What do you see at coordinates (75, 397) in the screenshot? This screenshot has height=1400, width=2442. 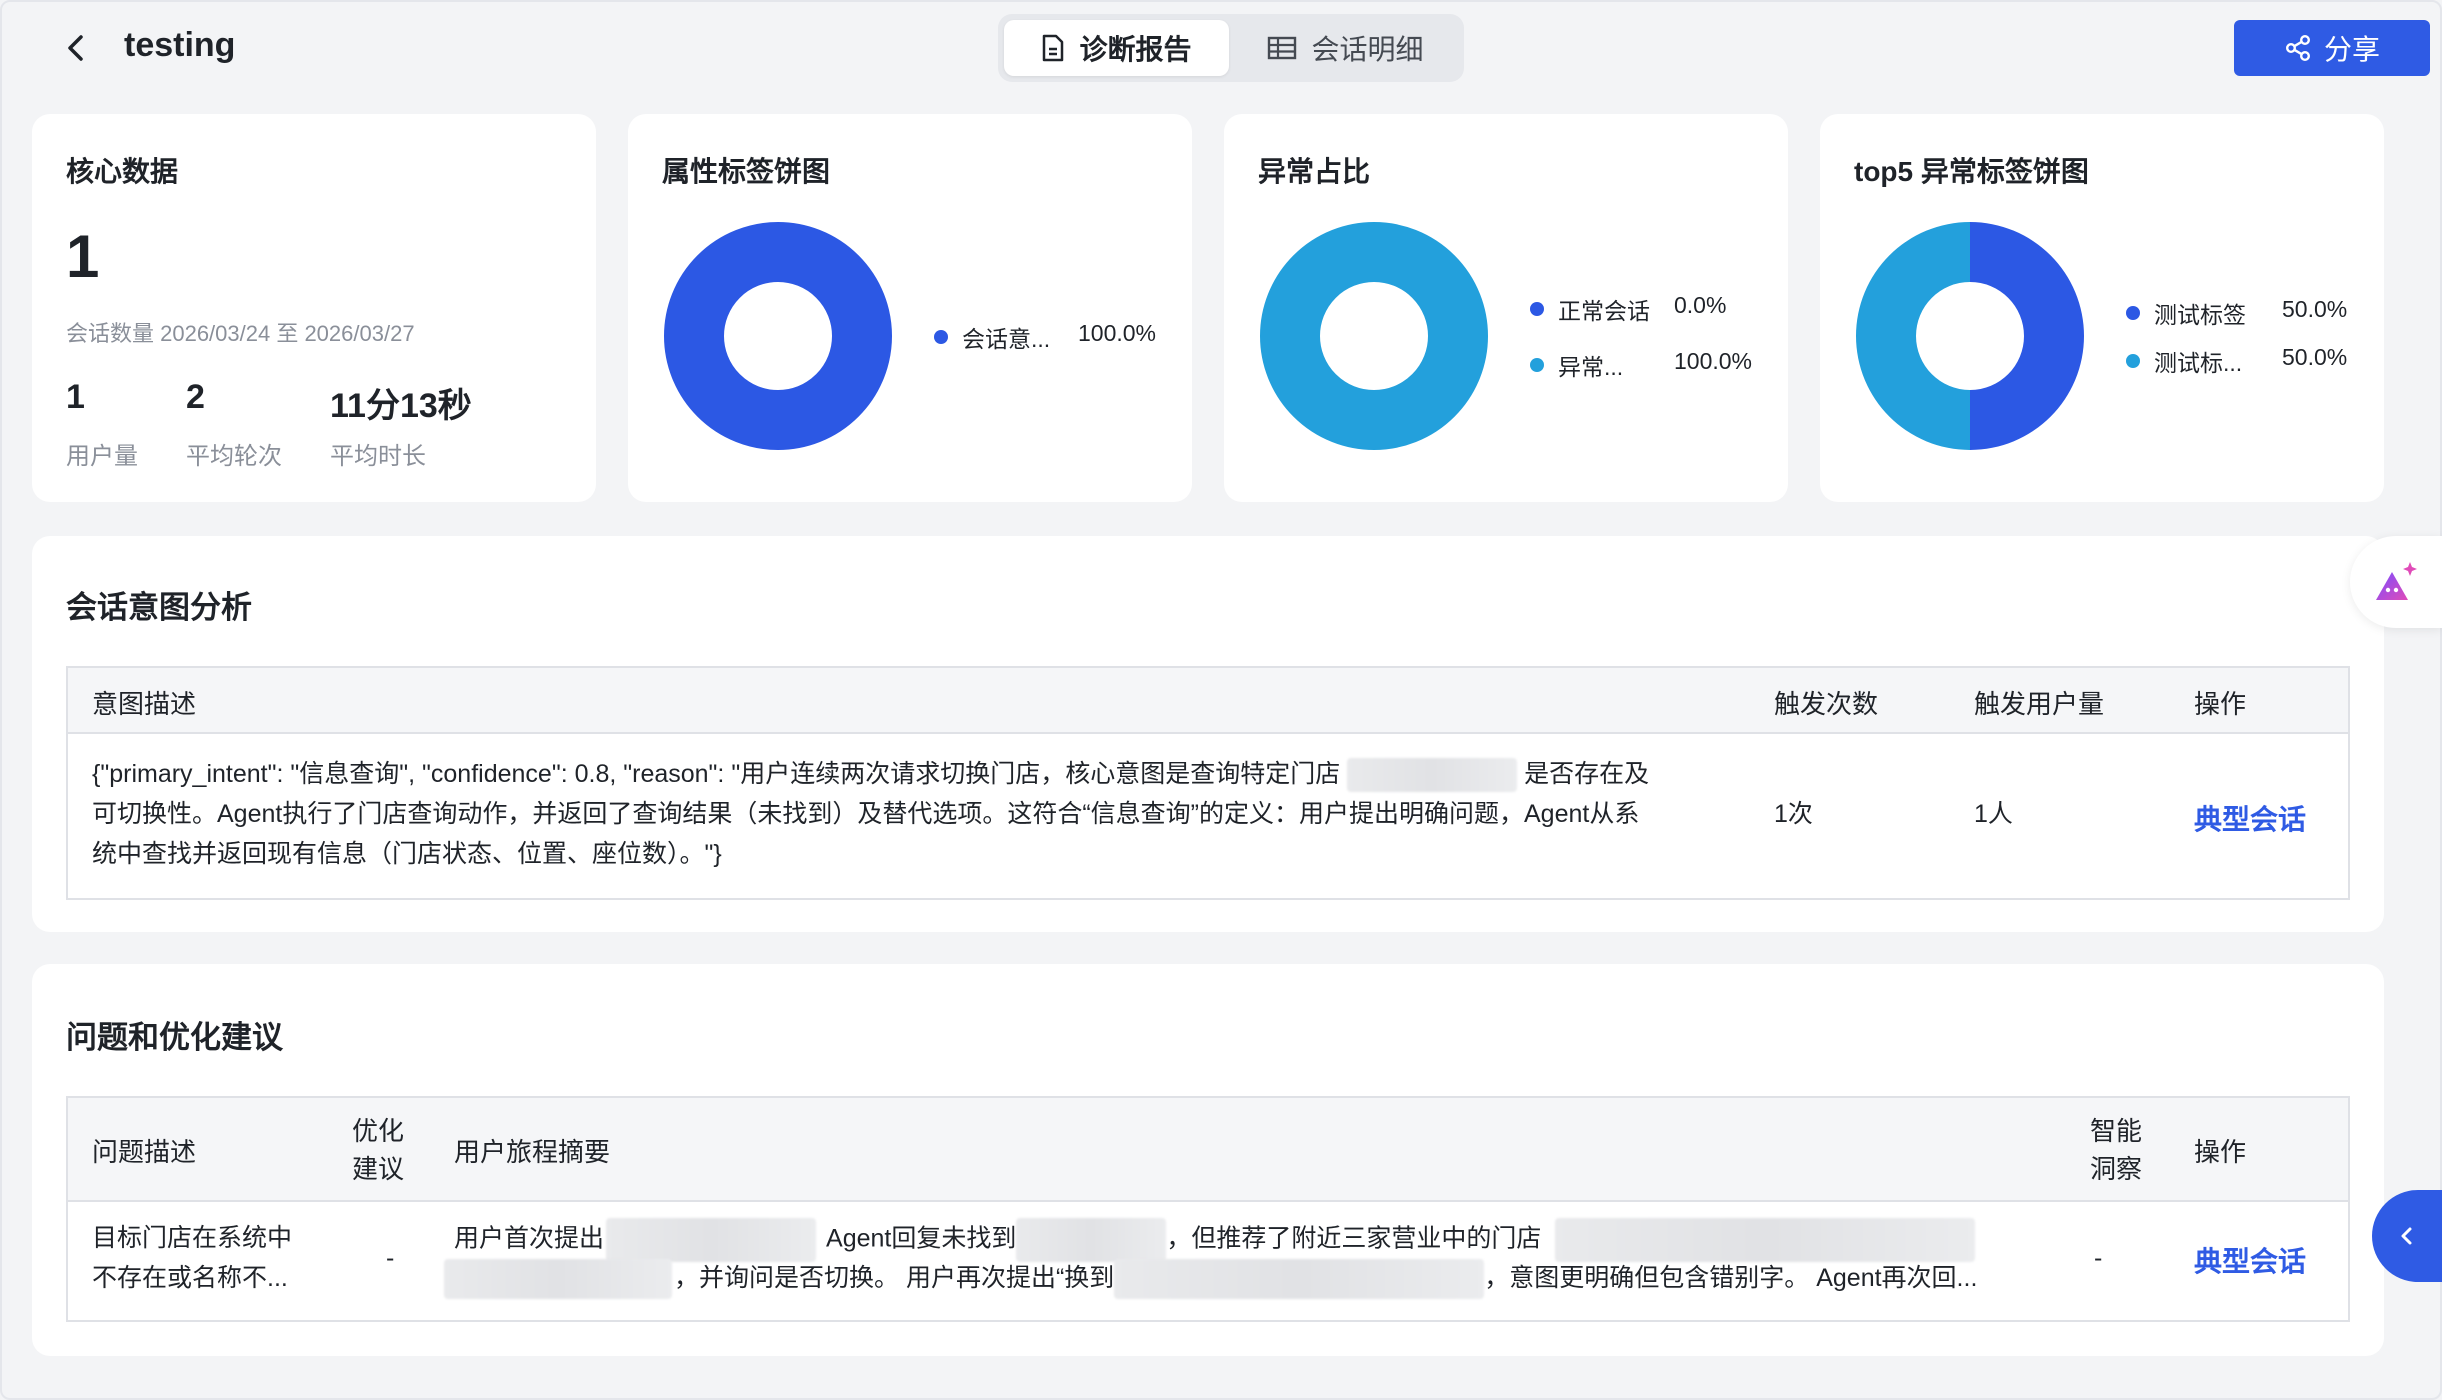 I see `stat-users-value: 1` at bounding box center [75, 397].